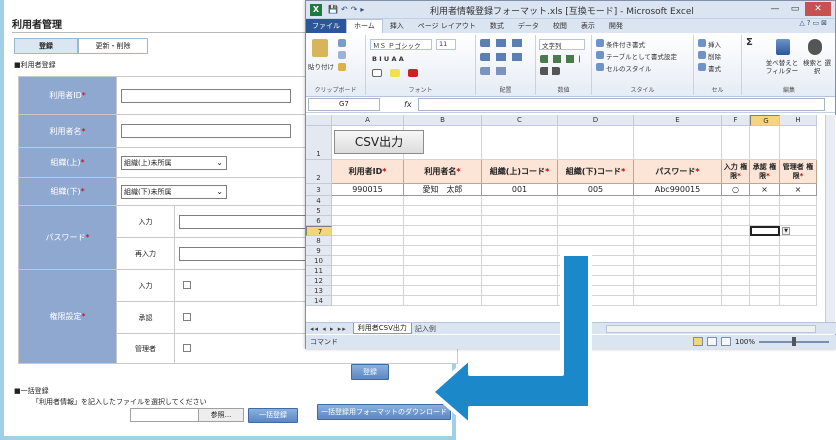  What do you see at coordinates (443, 271) in the screenshot?
I see `cell-b11` at bounding box center [443, 271].